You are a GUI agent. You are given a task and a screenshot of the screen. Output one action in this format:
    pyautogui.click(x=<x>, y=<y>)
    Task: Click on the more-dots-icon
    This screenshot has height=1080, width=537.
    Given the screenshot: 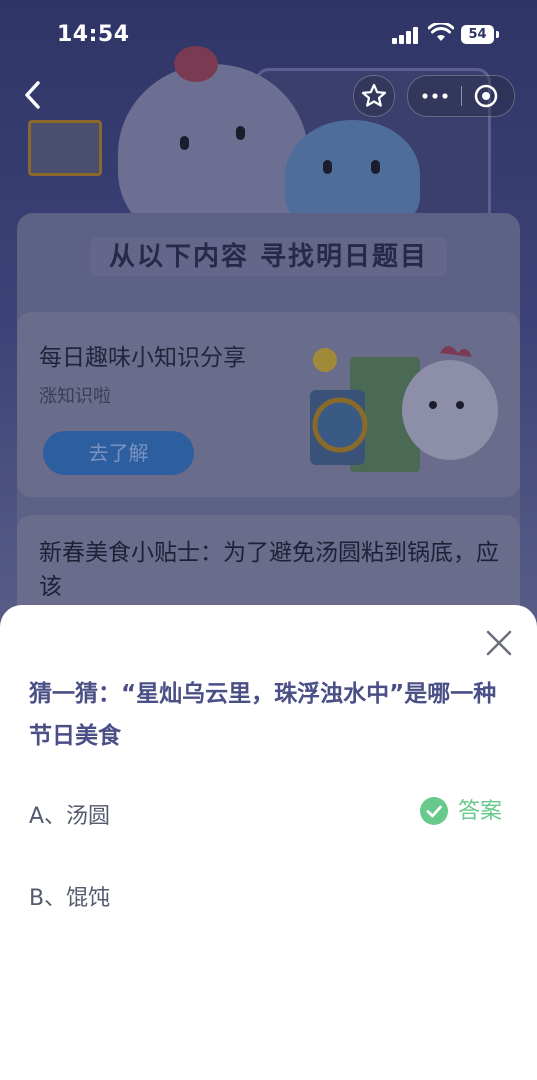 What is the action you would take?
    pyautogui.click(x=435, y=96)
    